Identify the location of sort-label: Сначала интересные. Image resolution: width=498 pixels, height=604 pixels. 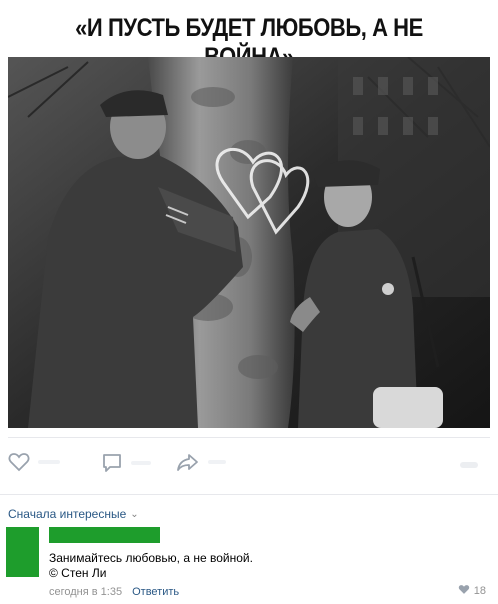
(67, 514).